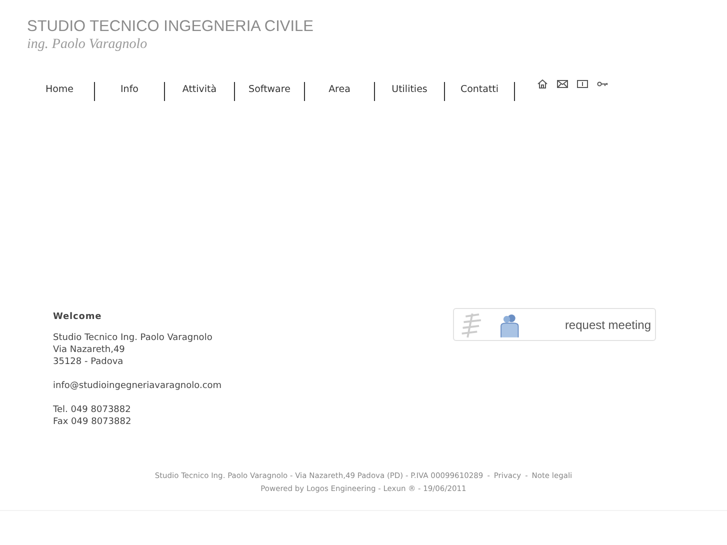  What do you see at coordinates (554, 324) in the screenshot?
I see `request-meeting-button: request meeting` at bounding box center [554, 324].